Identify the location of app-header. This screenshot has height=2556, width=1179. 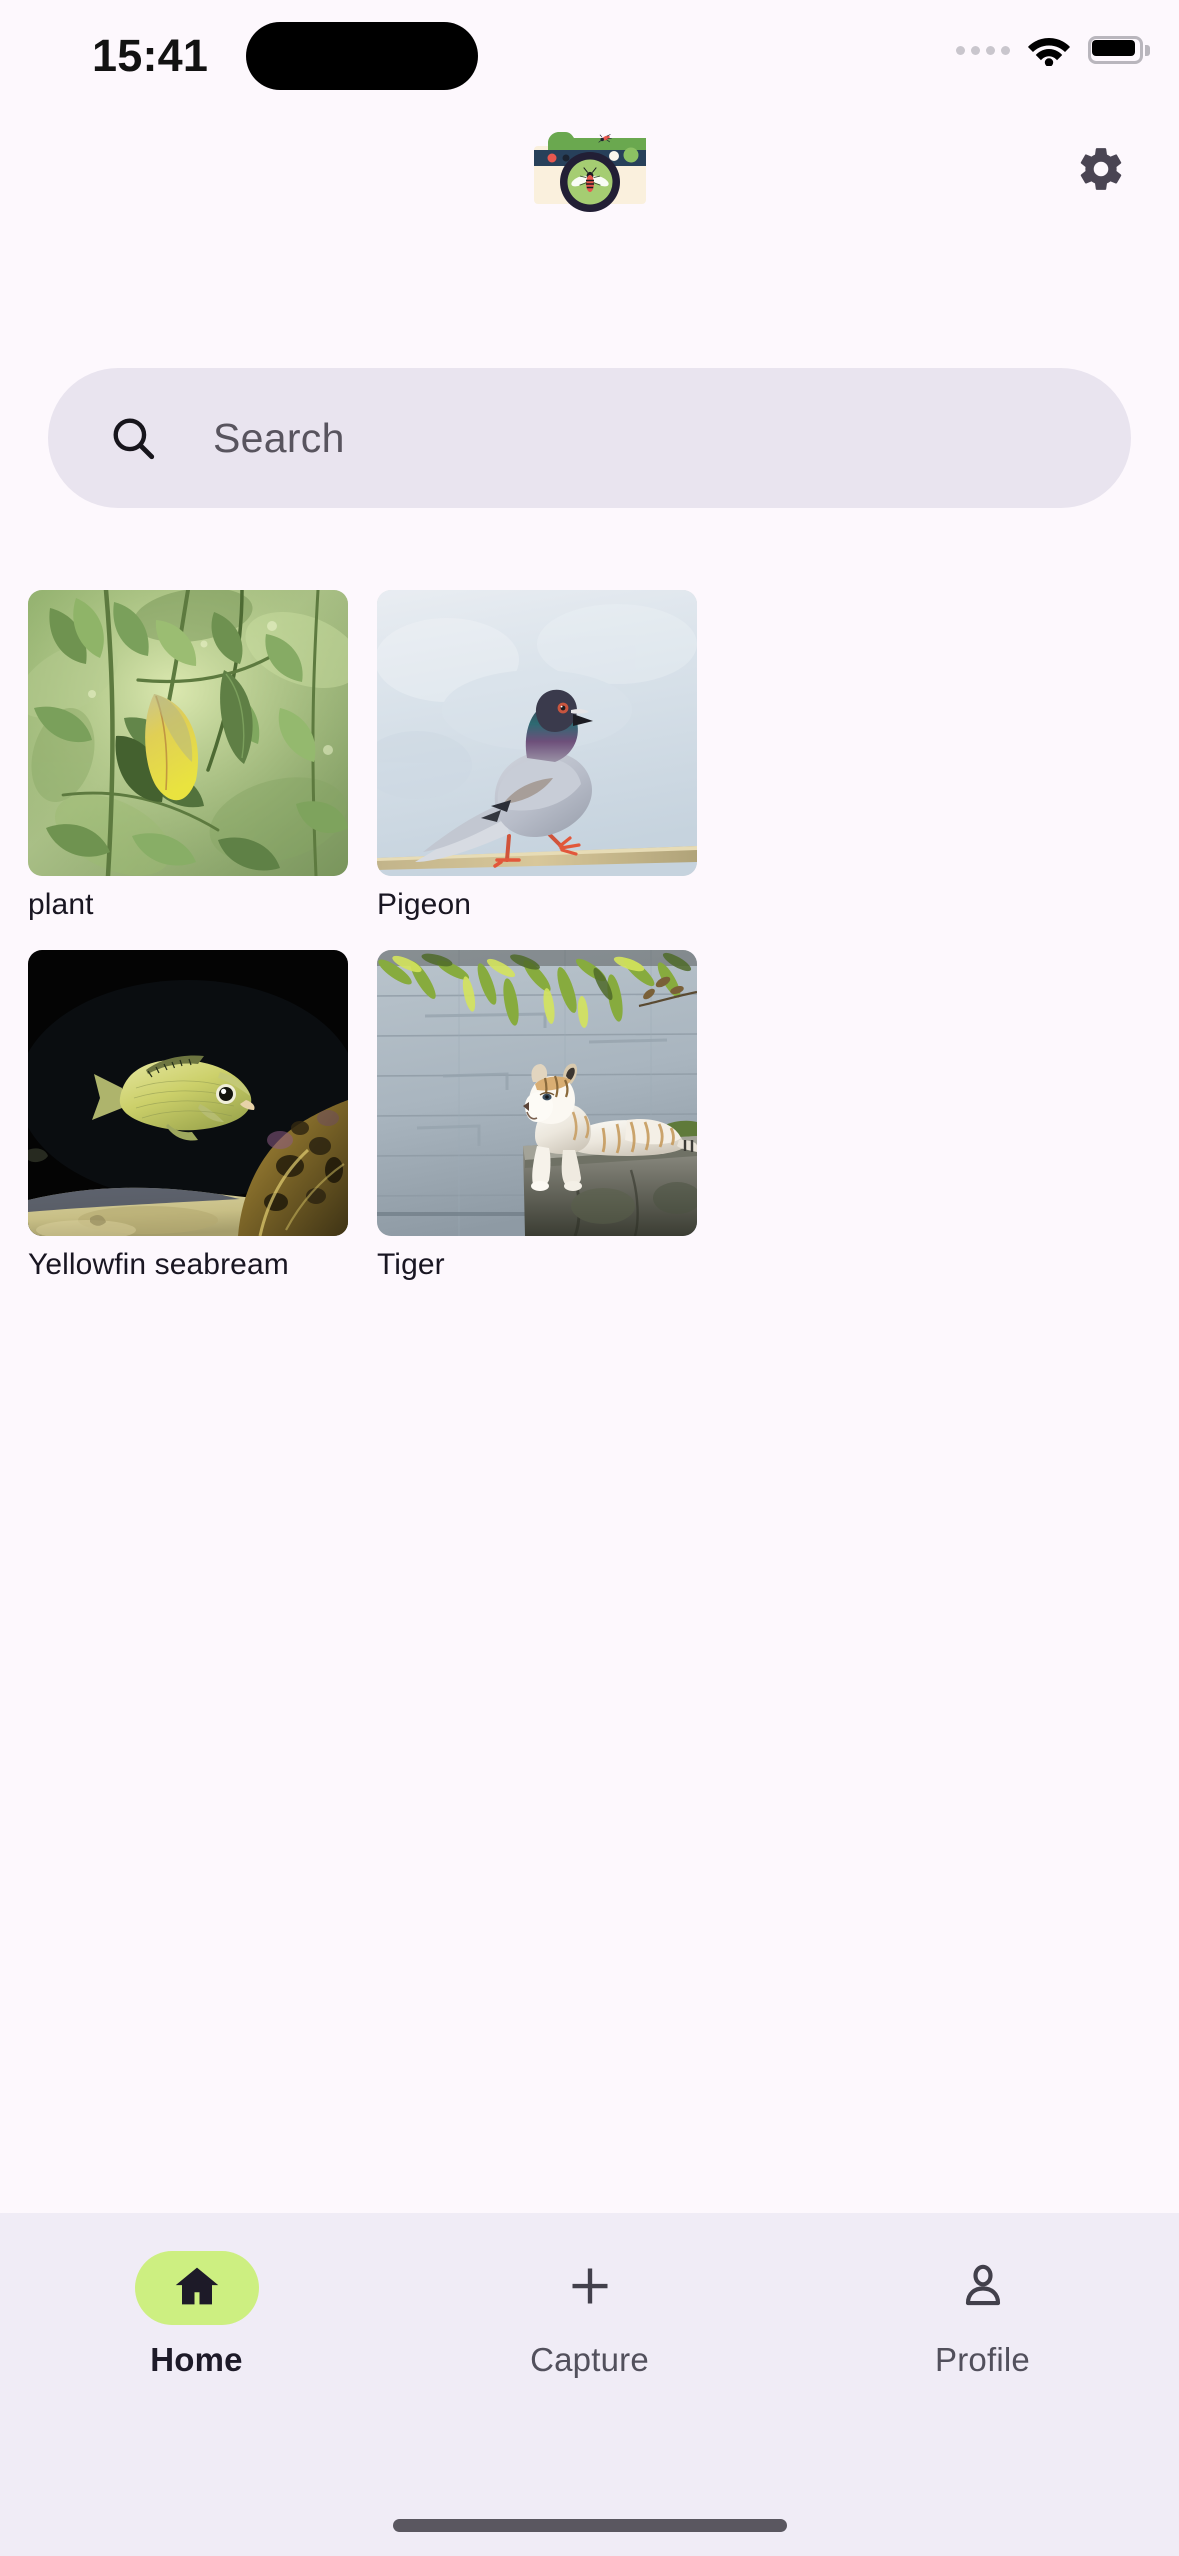
(589, 176).